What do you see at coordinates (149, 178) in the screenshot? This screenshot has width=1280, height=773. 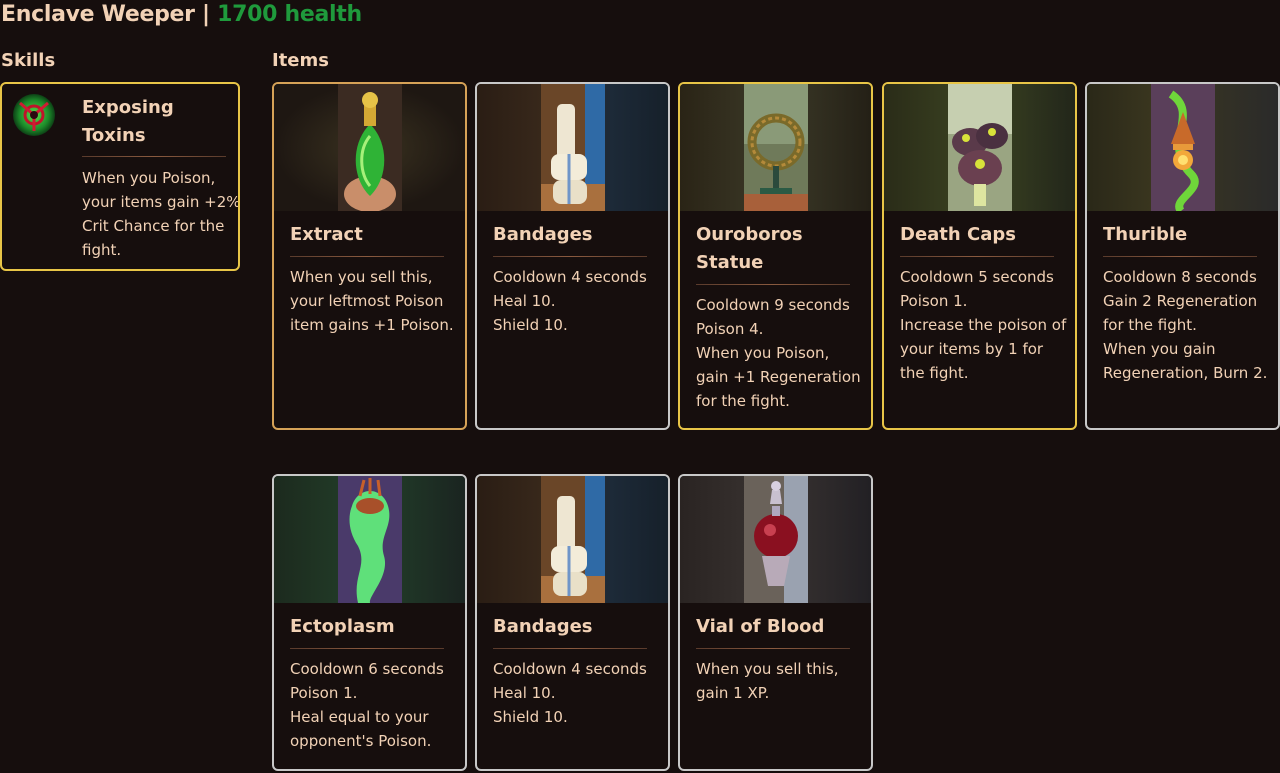 I see `skill-desc-line: When you Poison,` at bounding box center [149, 178].